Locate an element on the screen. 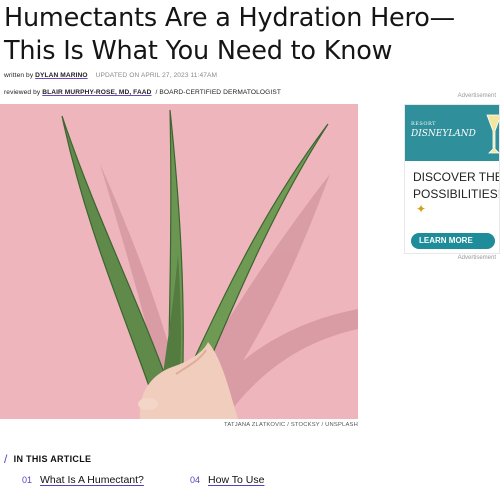  disneyland-logo: RESORT DISNEYLAND is located at coordinates (443, 129).